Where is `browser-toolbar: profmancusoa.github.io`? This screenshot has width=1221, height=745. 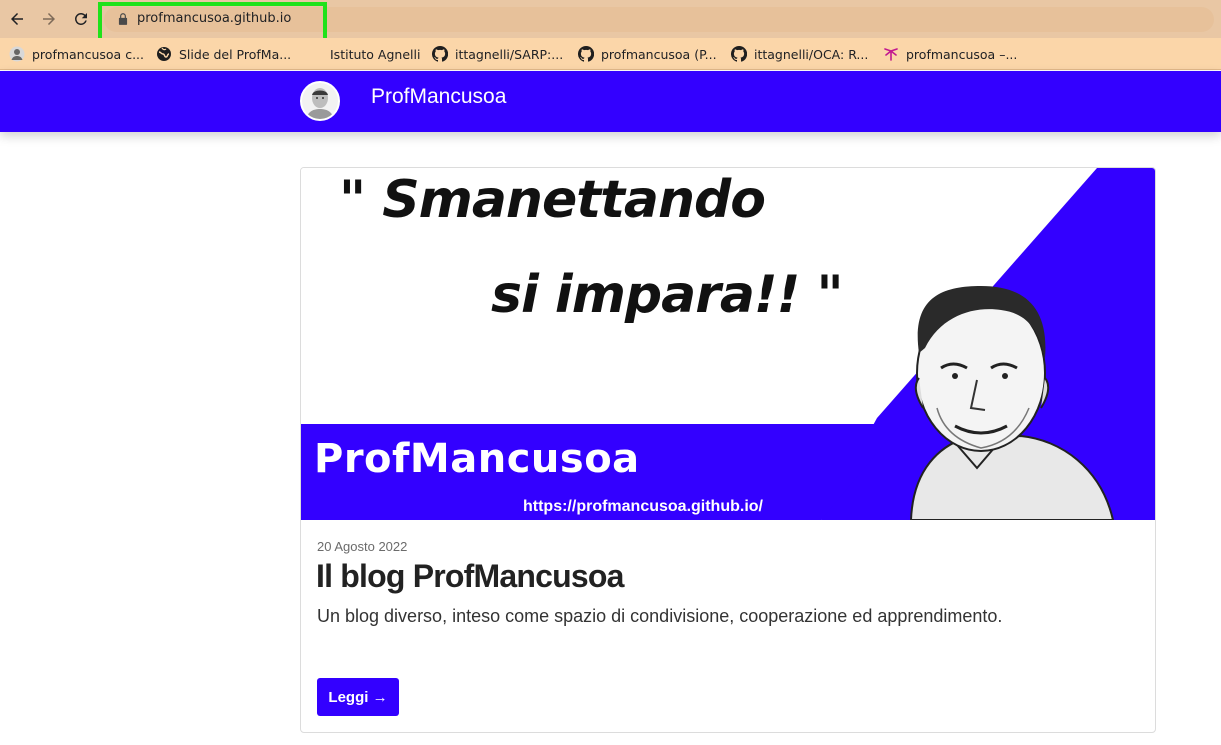
browser-toolbar: profmancusoa.github.io is located at coordinates (610, 22).